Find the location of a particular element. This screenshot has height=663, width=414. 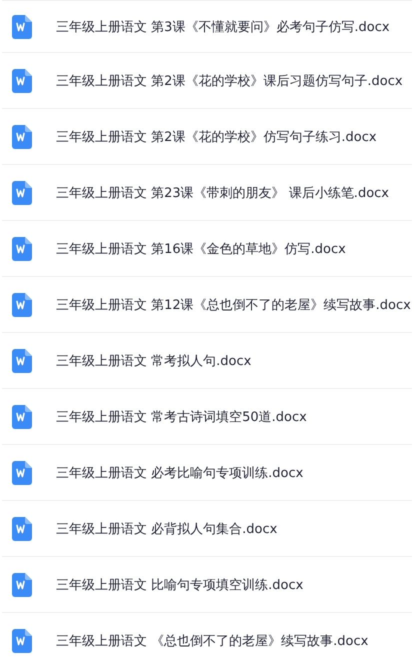

file-name: 三年级上册语文 第3课《不懂就要问》必考句子仿写.docx is located at coordinates (223, 27).